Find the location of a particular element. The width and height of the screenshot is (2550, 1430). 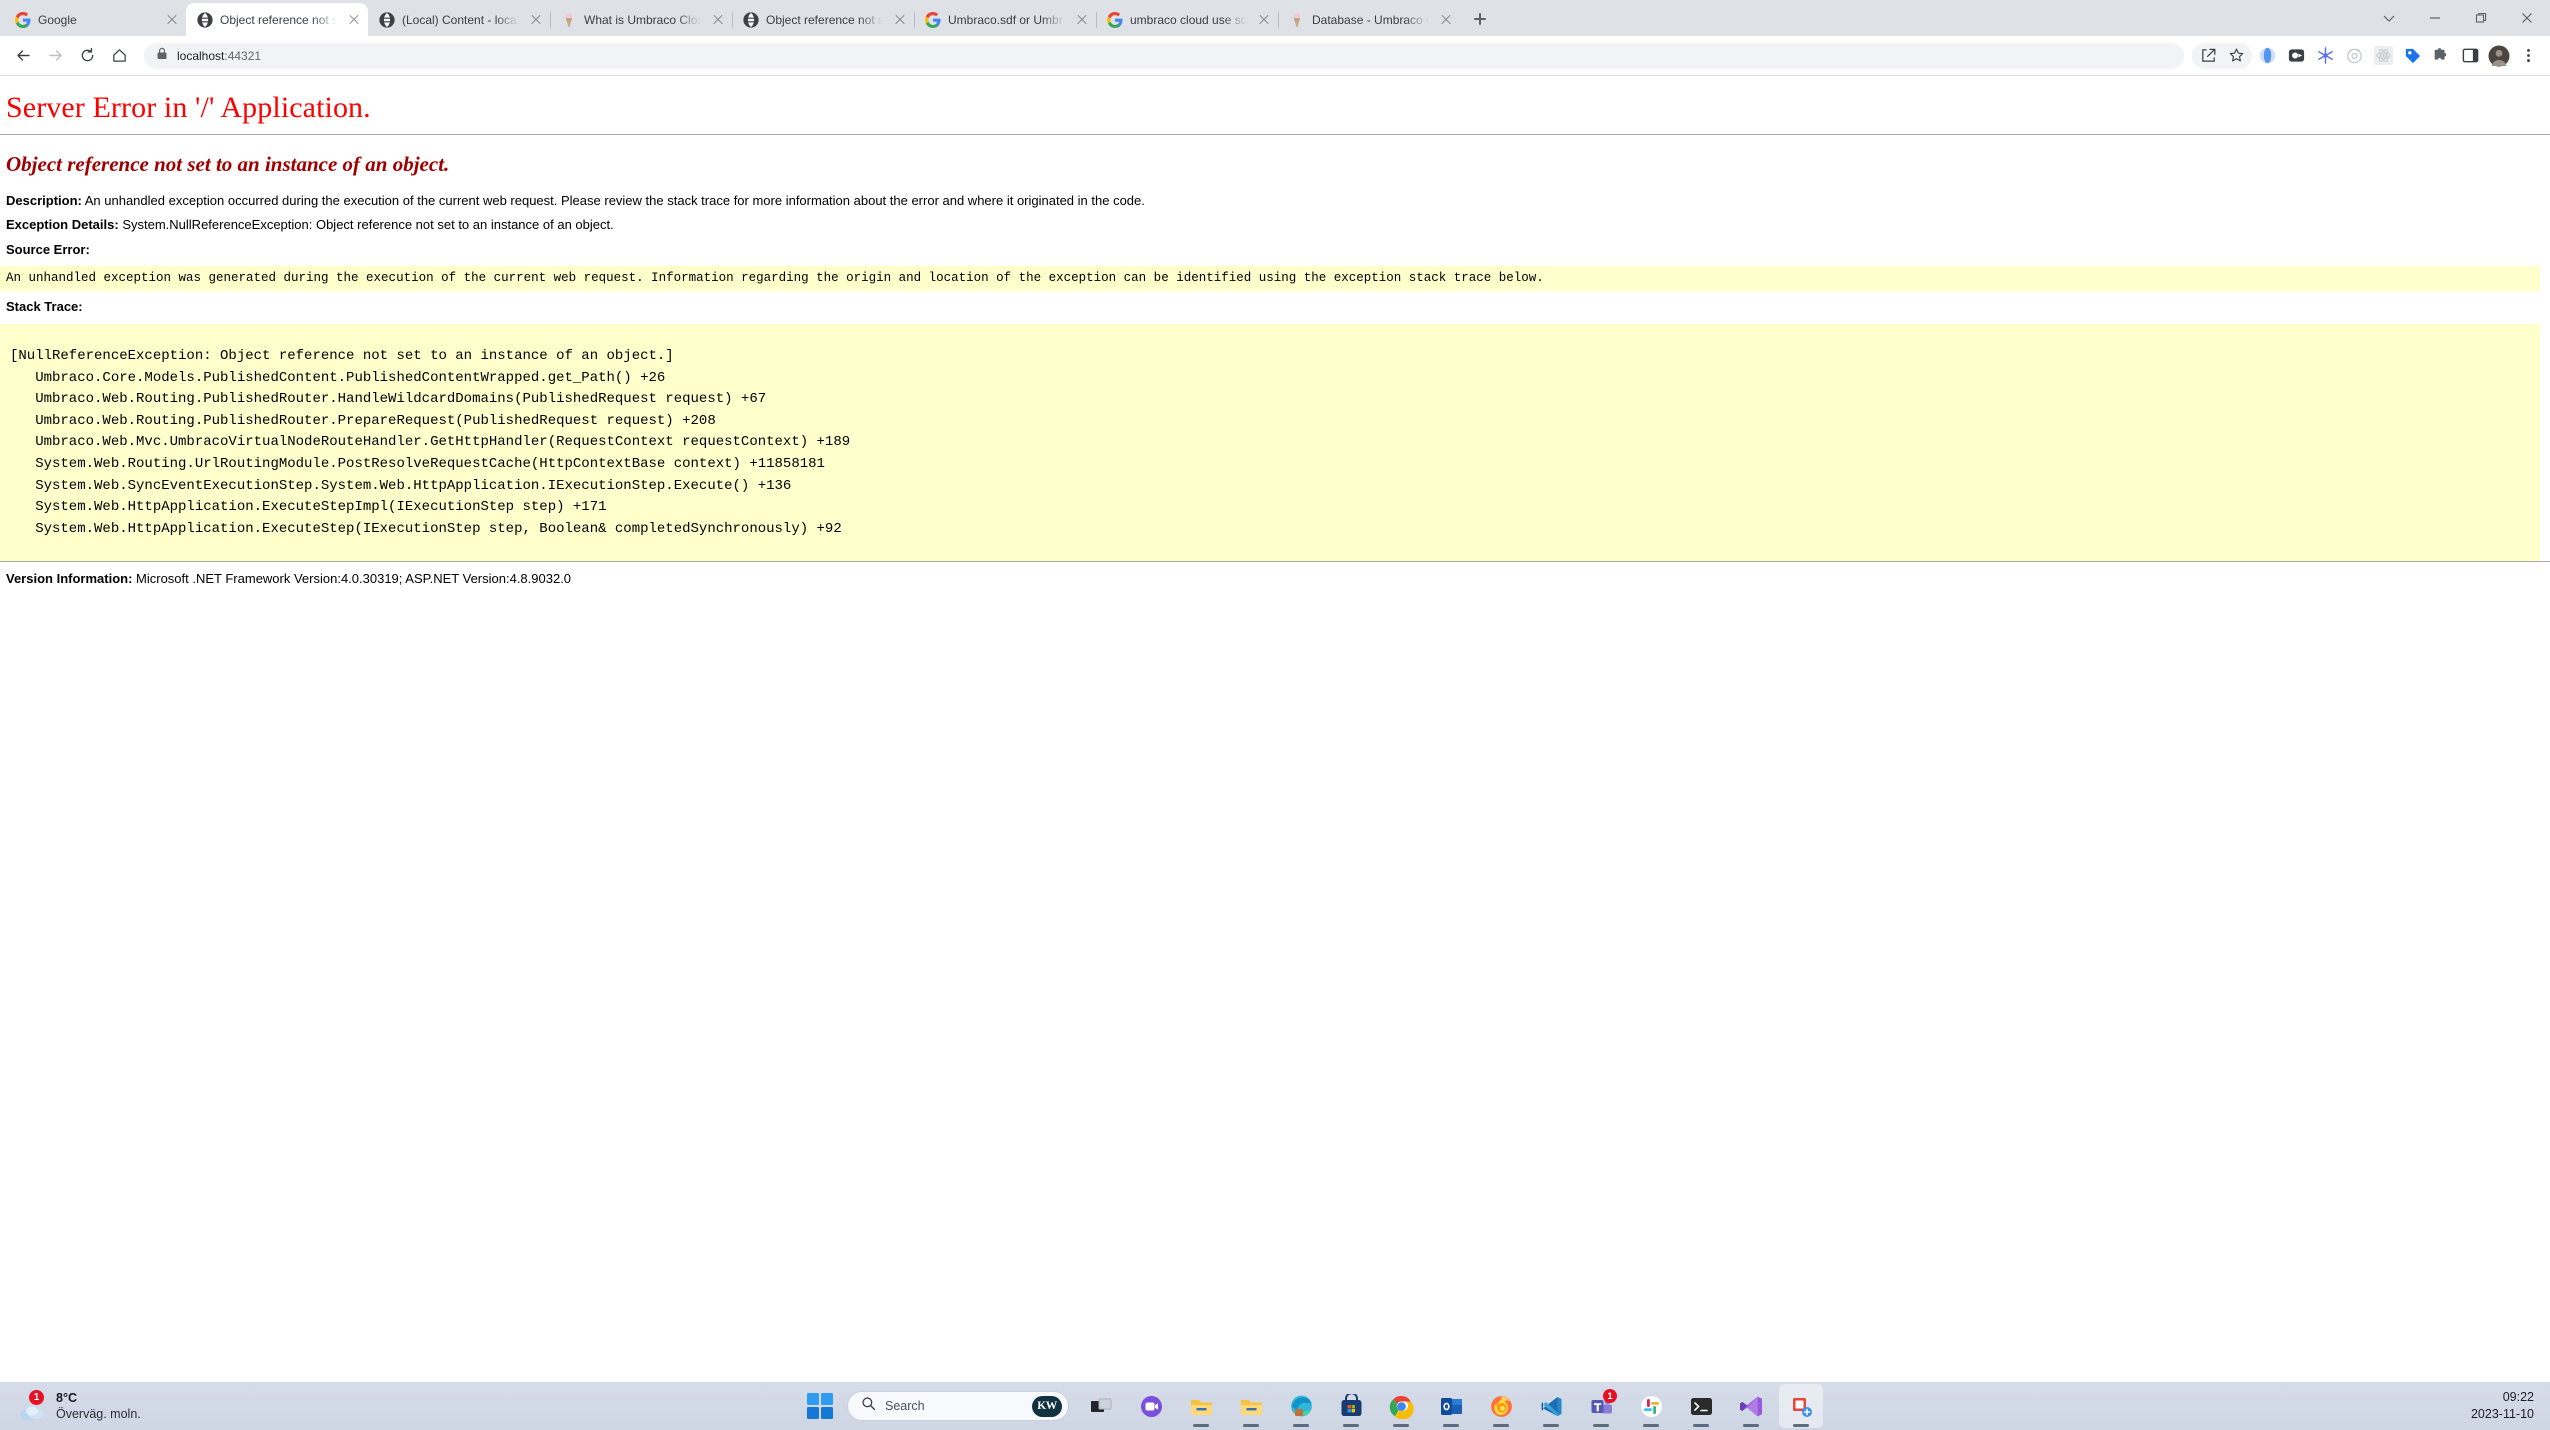

forward-button is located at coordinates (55, 56).